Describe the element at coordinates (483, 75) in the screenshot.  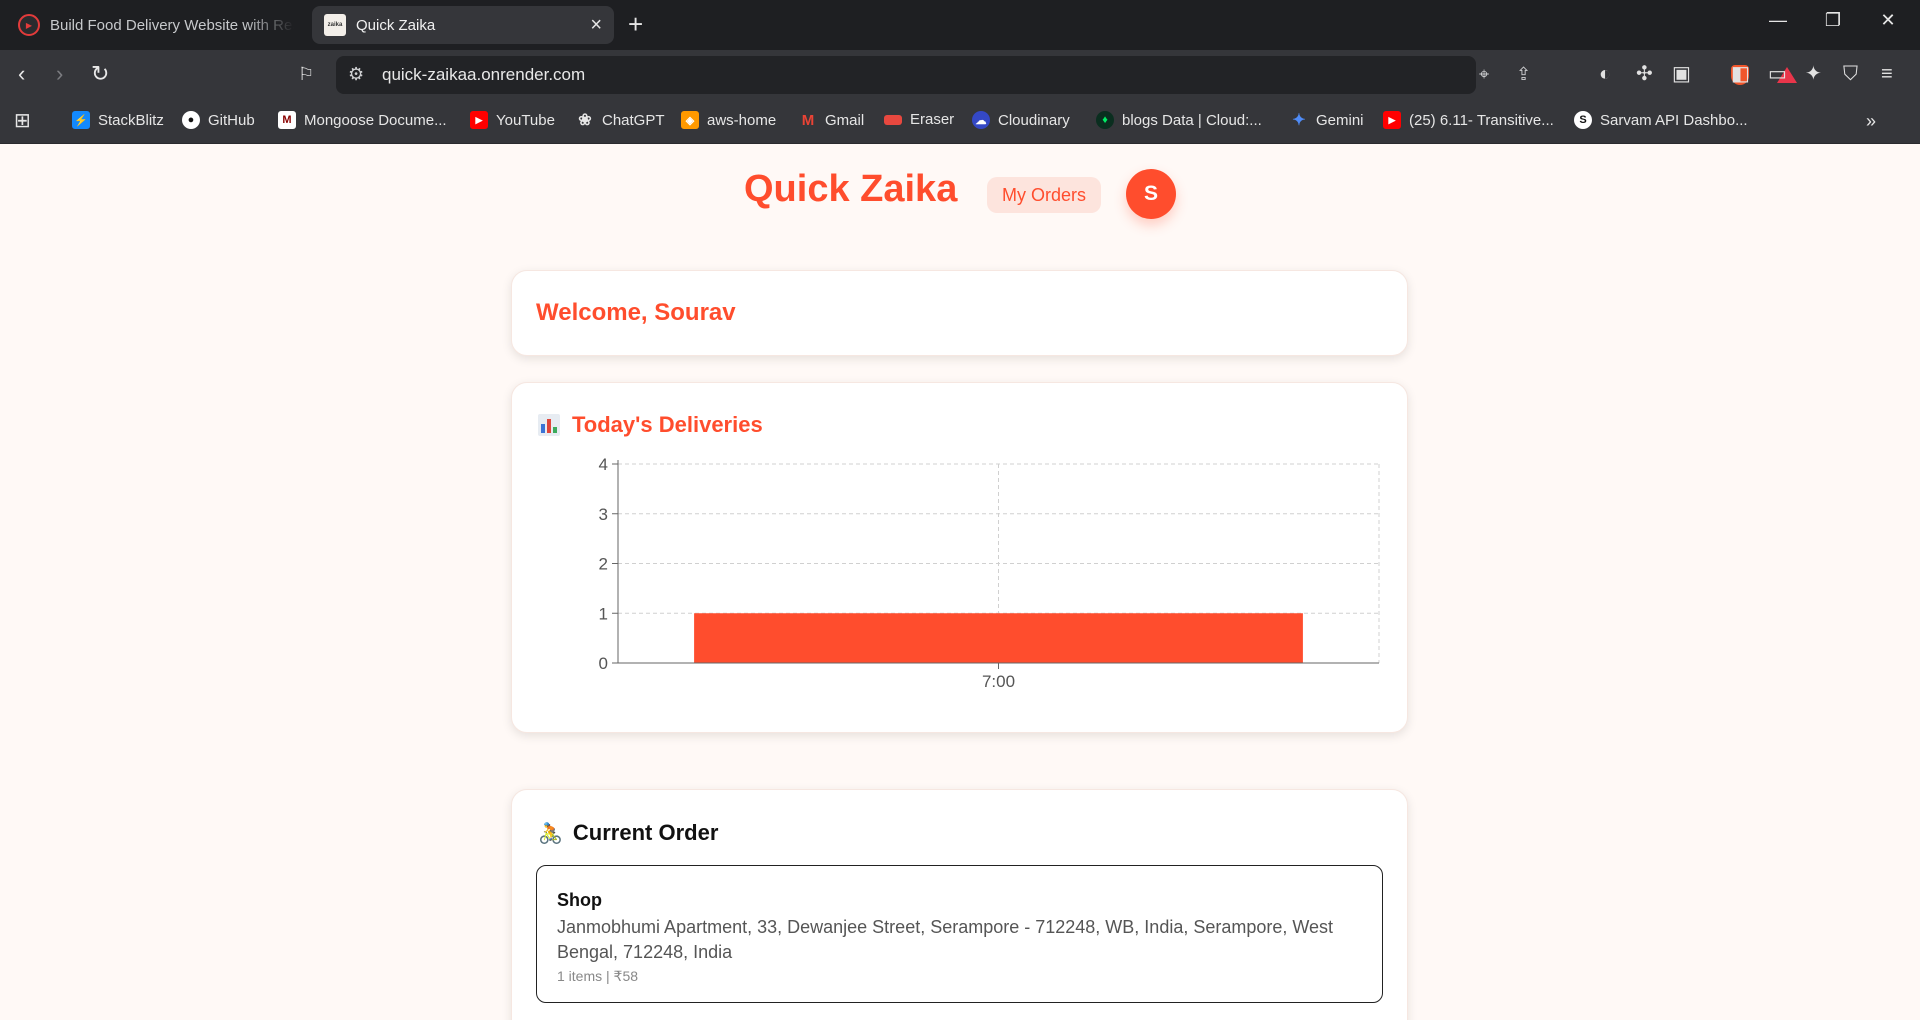
I see `url-text: quick-zaikaa.onrender.com` at that location.